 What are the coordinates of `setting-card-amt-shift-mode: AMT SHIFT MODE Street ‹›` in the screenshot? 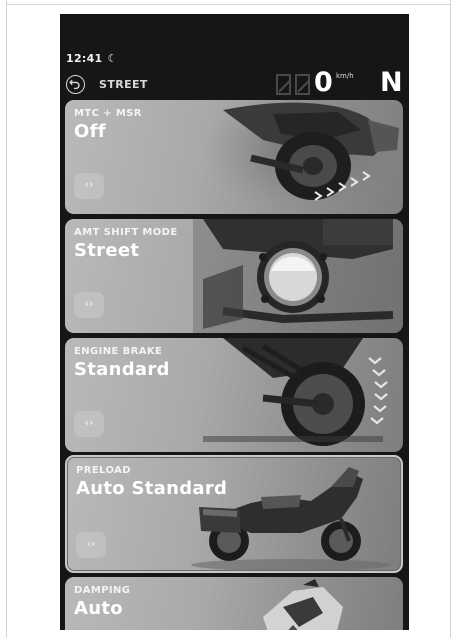 It's located at (234, 276).